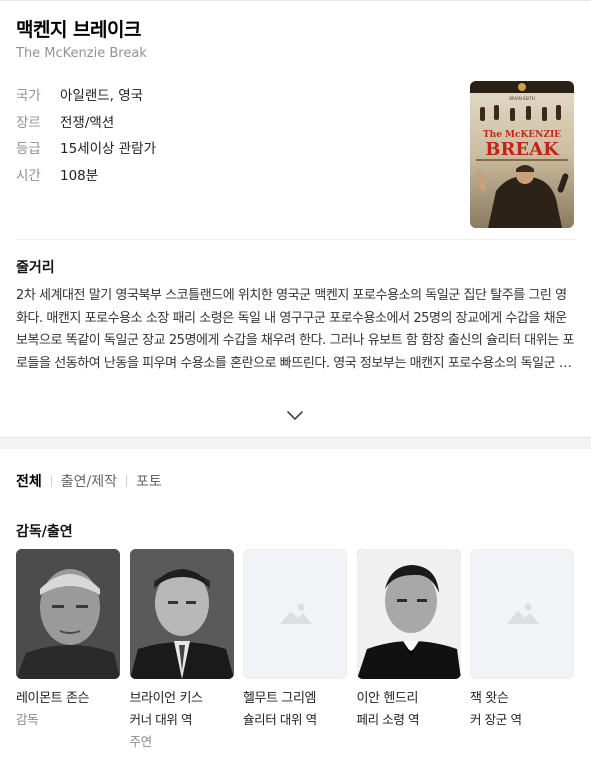 Image resolution: width=591 pixels, height=765 pixels. Describe the element at coordinates (35, 268) in the screenshot. I see `synopsis-heading: 줄거리` at that location.